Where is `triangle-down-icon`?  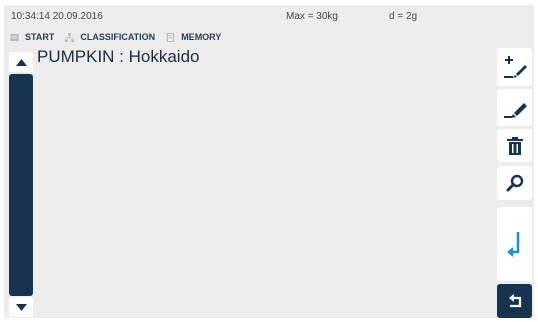
triangle-down-icon is located at coordinates (21, 307).